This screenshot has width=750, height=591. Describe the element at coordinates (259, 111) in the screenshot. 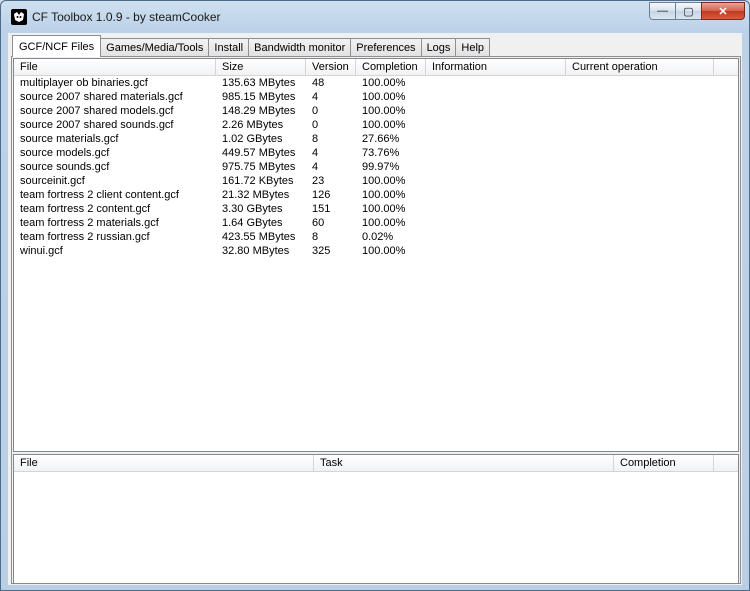

I see `cell-size: 148.29 MBytes` at that location.